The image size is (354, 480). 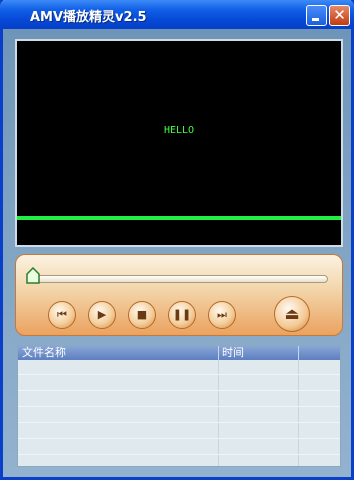 I want to click on eject-button: ⏏, so click(x=292, y=314).